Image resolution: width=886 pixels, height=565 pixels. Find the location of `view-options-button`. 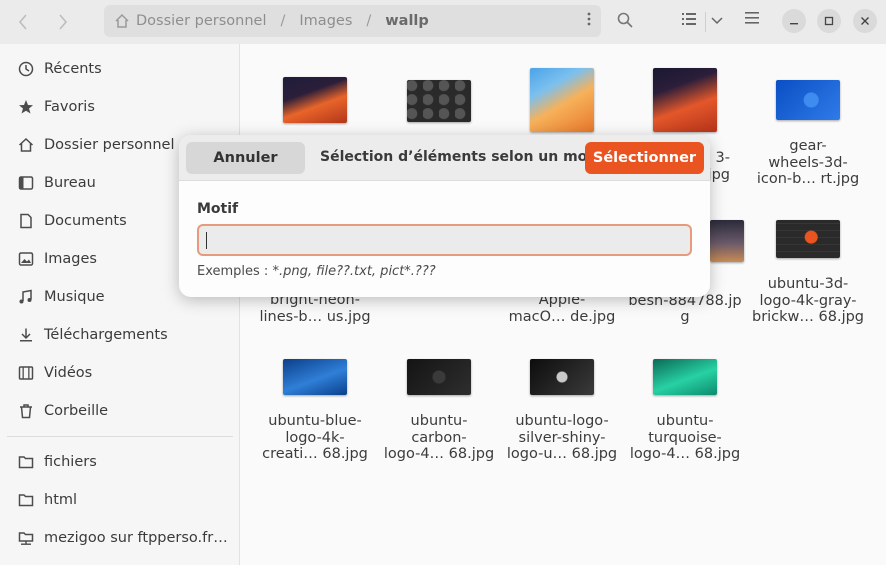

view-options-button is located at coordinates (717, 22).